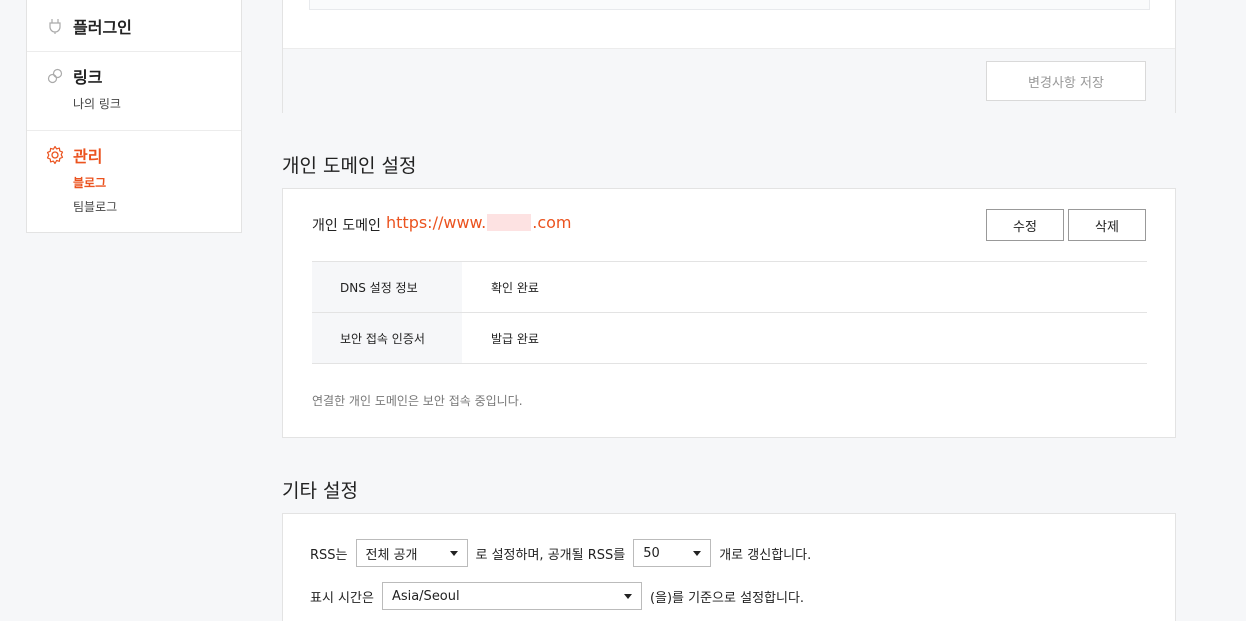 The width and height of the screenshot is (1246, 621). Describe the element at coordinates (55, 76) in the screenshot. I see `link-icon` at that location.